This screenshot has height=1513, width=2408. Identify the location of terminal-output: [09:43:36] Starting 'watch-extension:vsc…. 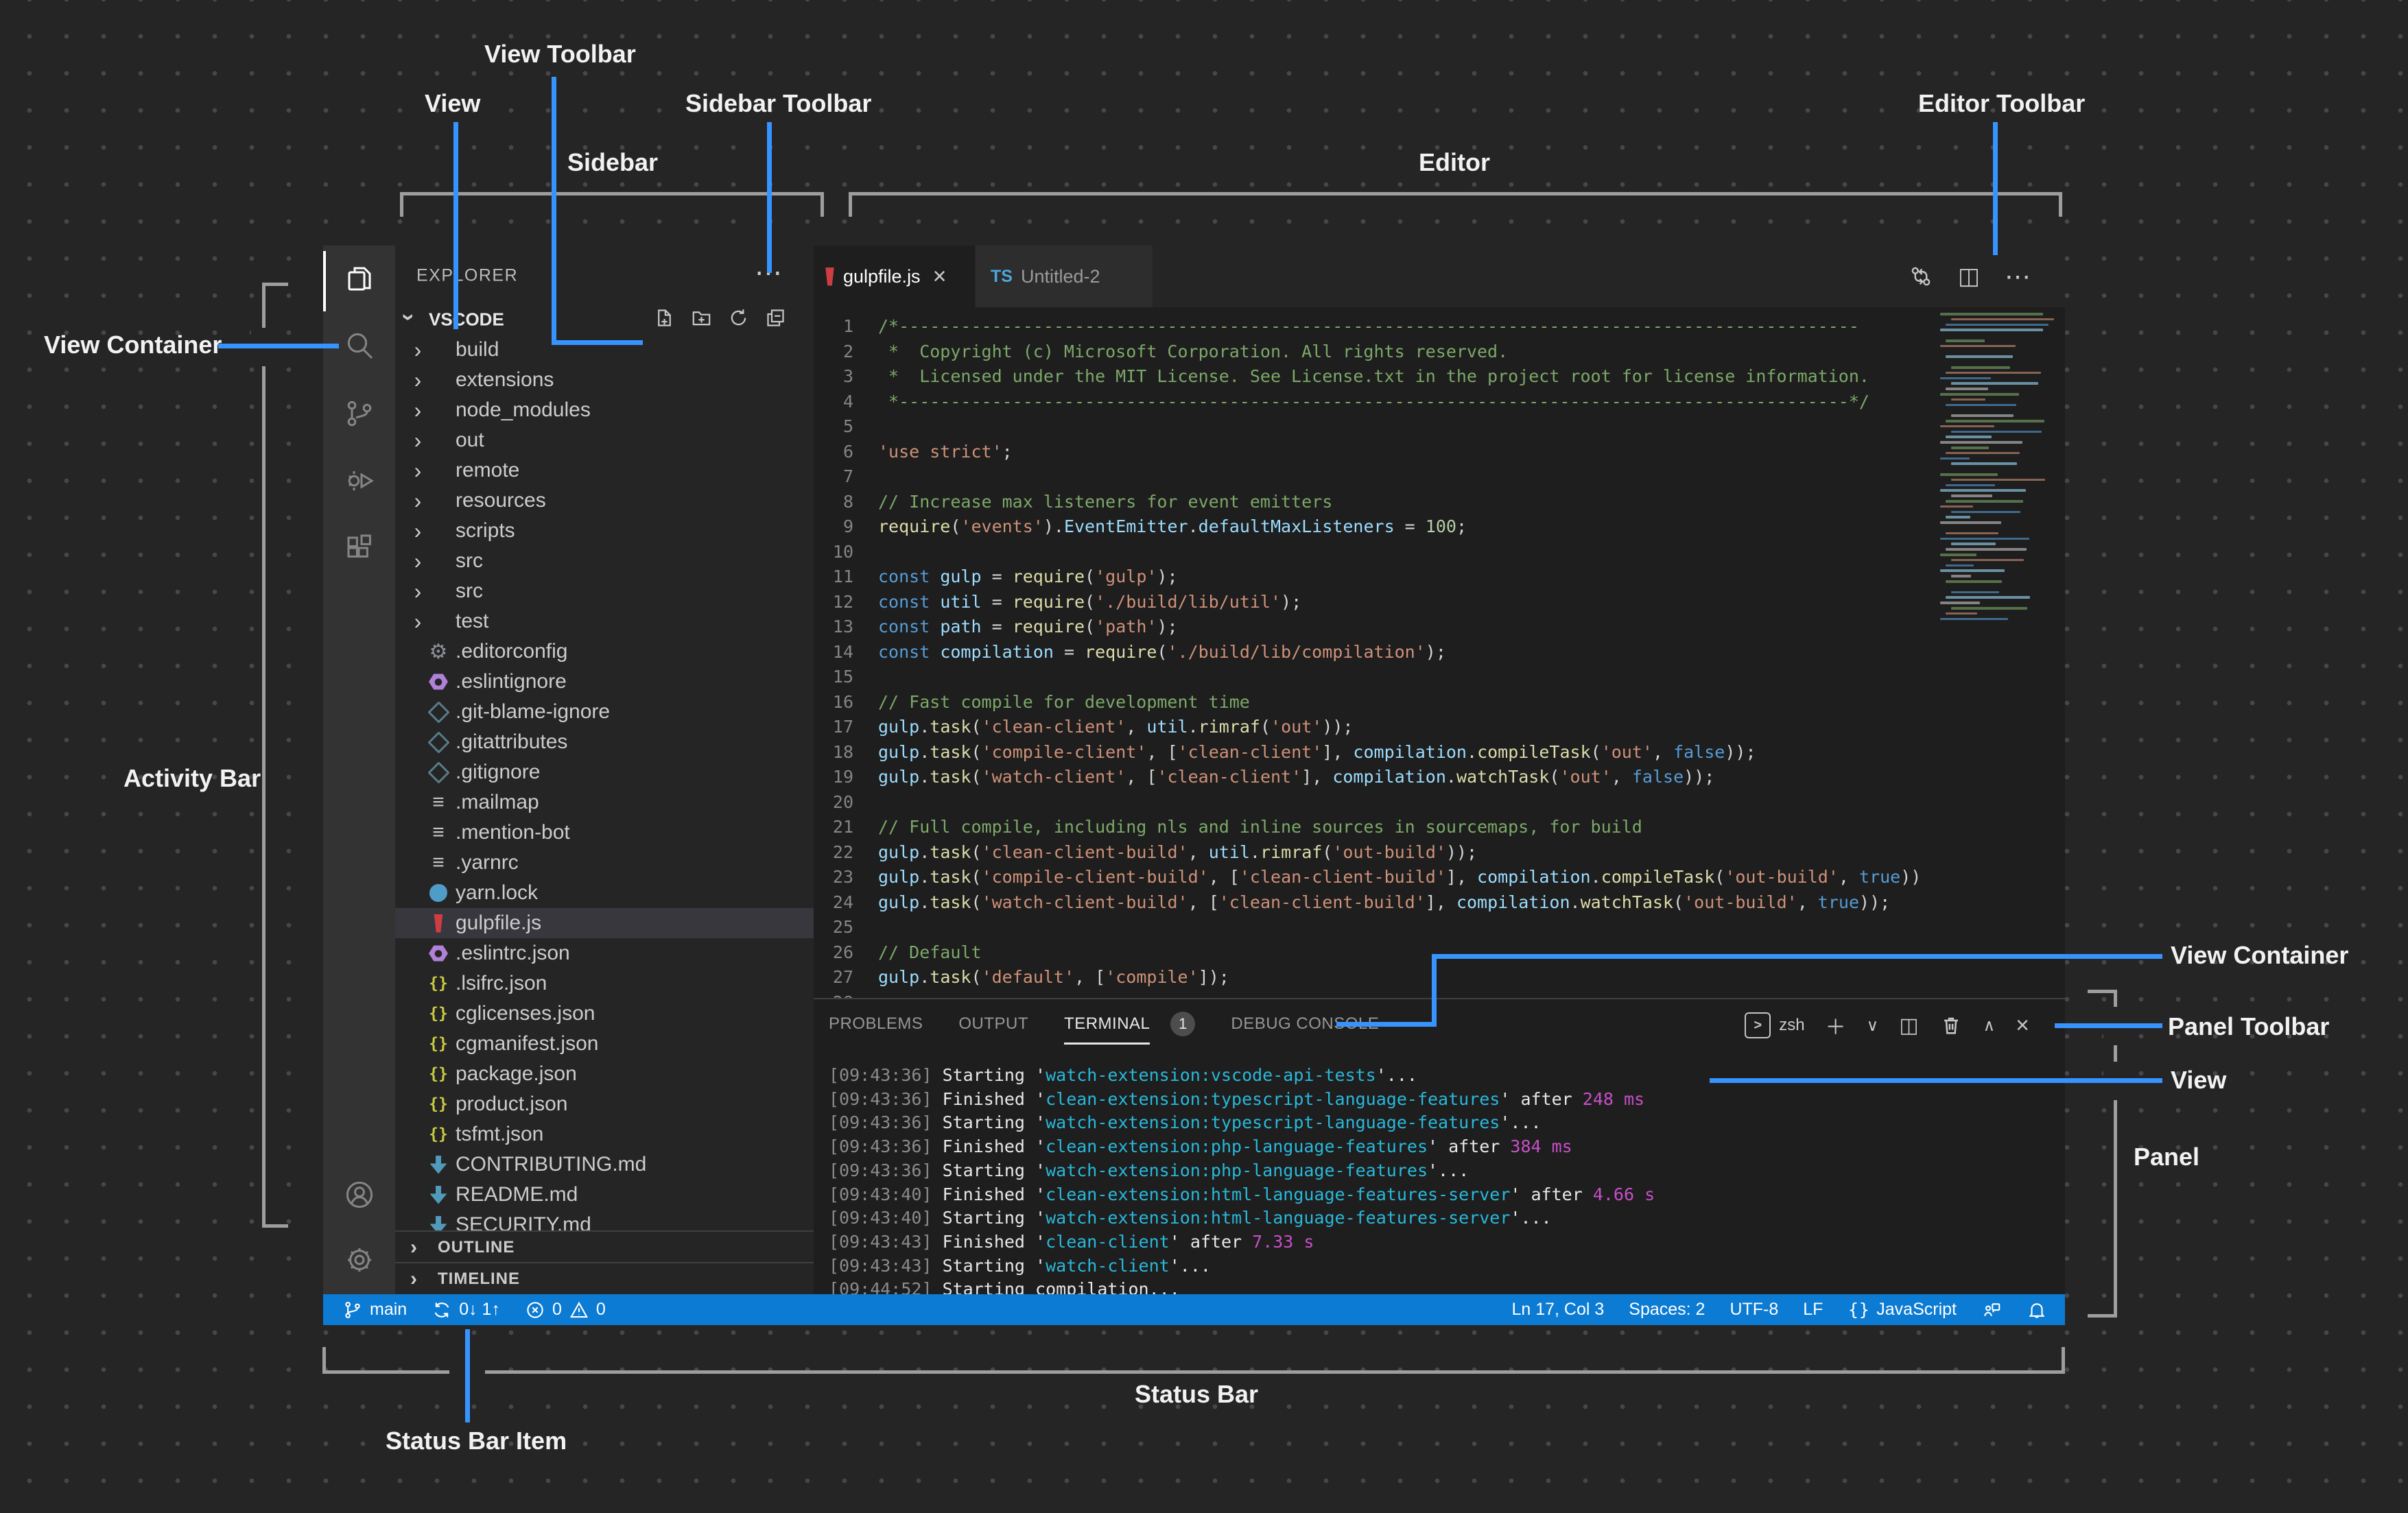
(1443, 1180).